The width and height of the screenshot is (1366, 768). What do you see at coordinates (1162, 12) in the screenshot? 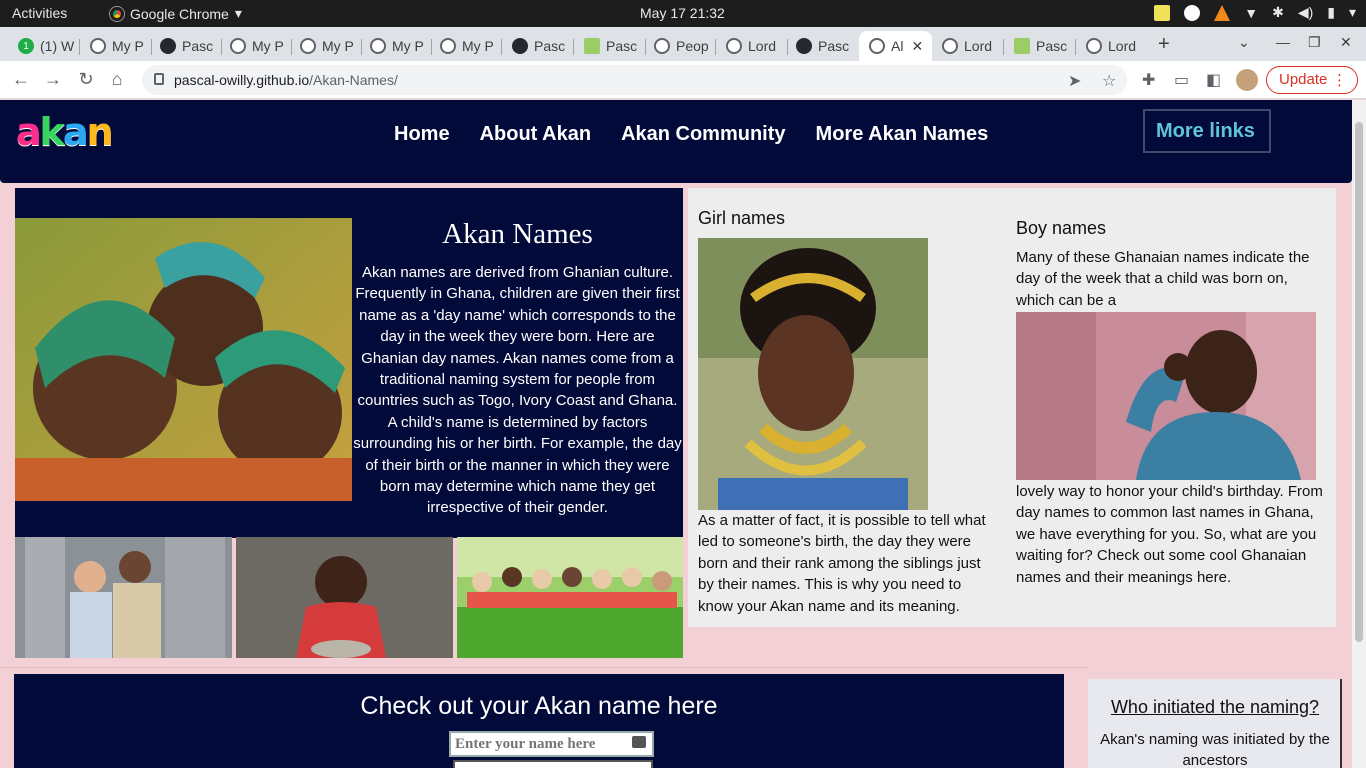
I see `notes-icon` at bounding box center [1162, 12].